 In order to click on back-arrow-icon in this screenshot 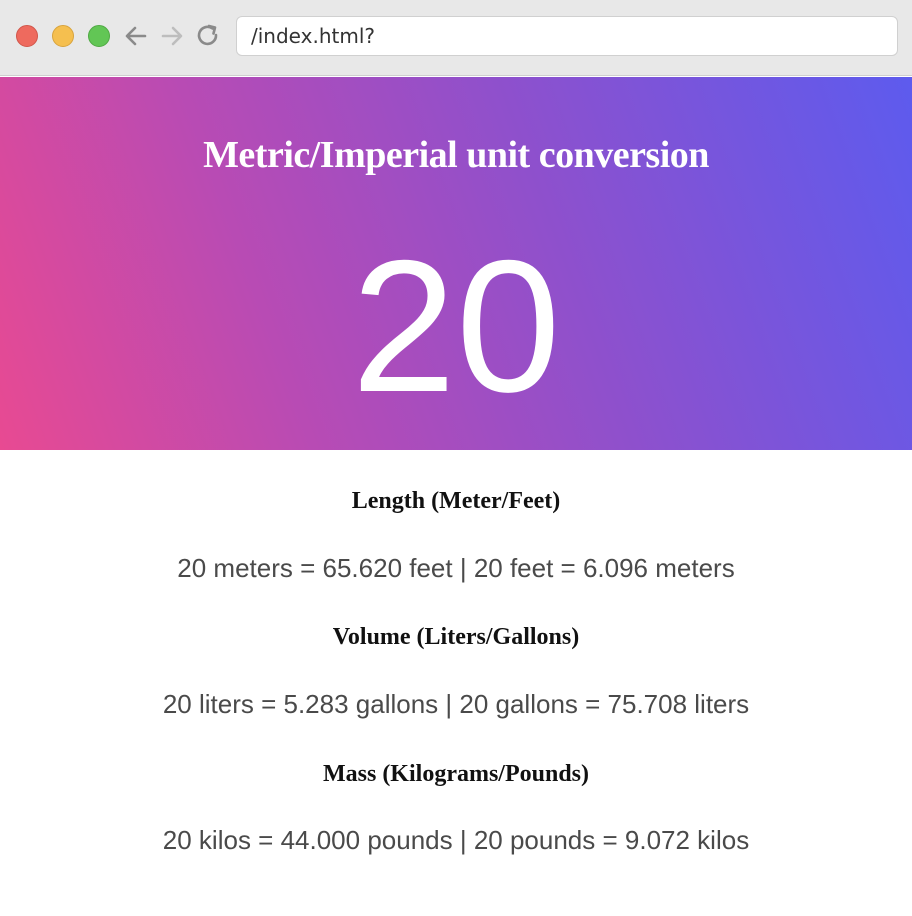, I will do `click(136, 36)`.